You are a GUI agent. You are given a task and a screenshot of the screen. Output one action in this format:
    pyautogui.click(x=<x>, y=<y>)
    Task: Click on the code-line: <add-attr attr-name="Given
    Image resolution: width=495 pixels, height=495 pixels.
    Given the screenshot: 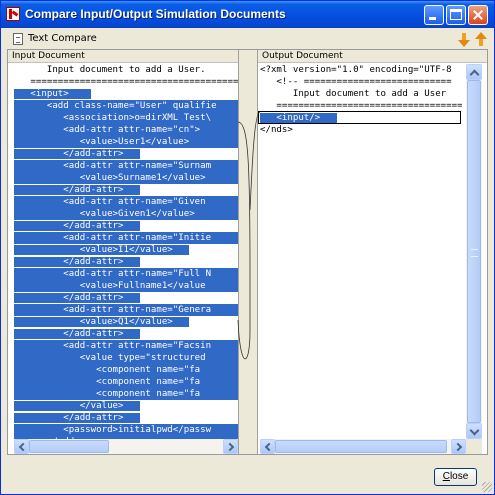 What is the action you would take?
    pyautogui.click(x=126, y=202)
    